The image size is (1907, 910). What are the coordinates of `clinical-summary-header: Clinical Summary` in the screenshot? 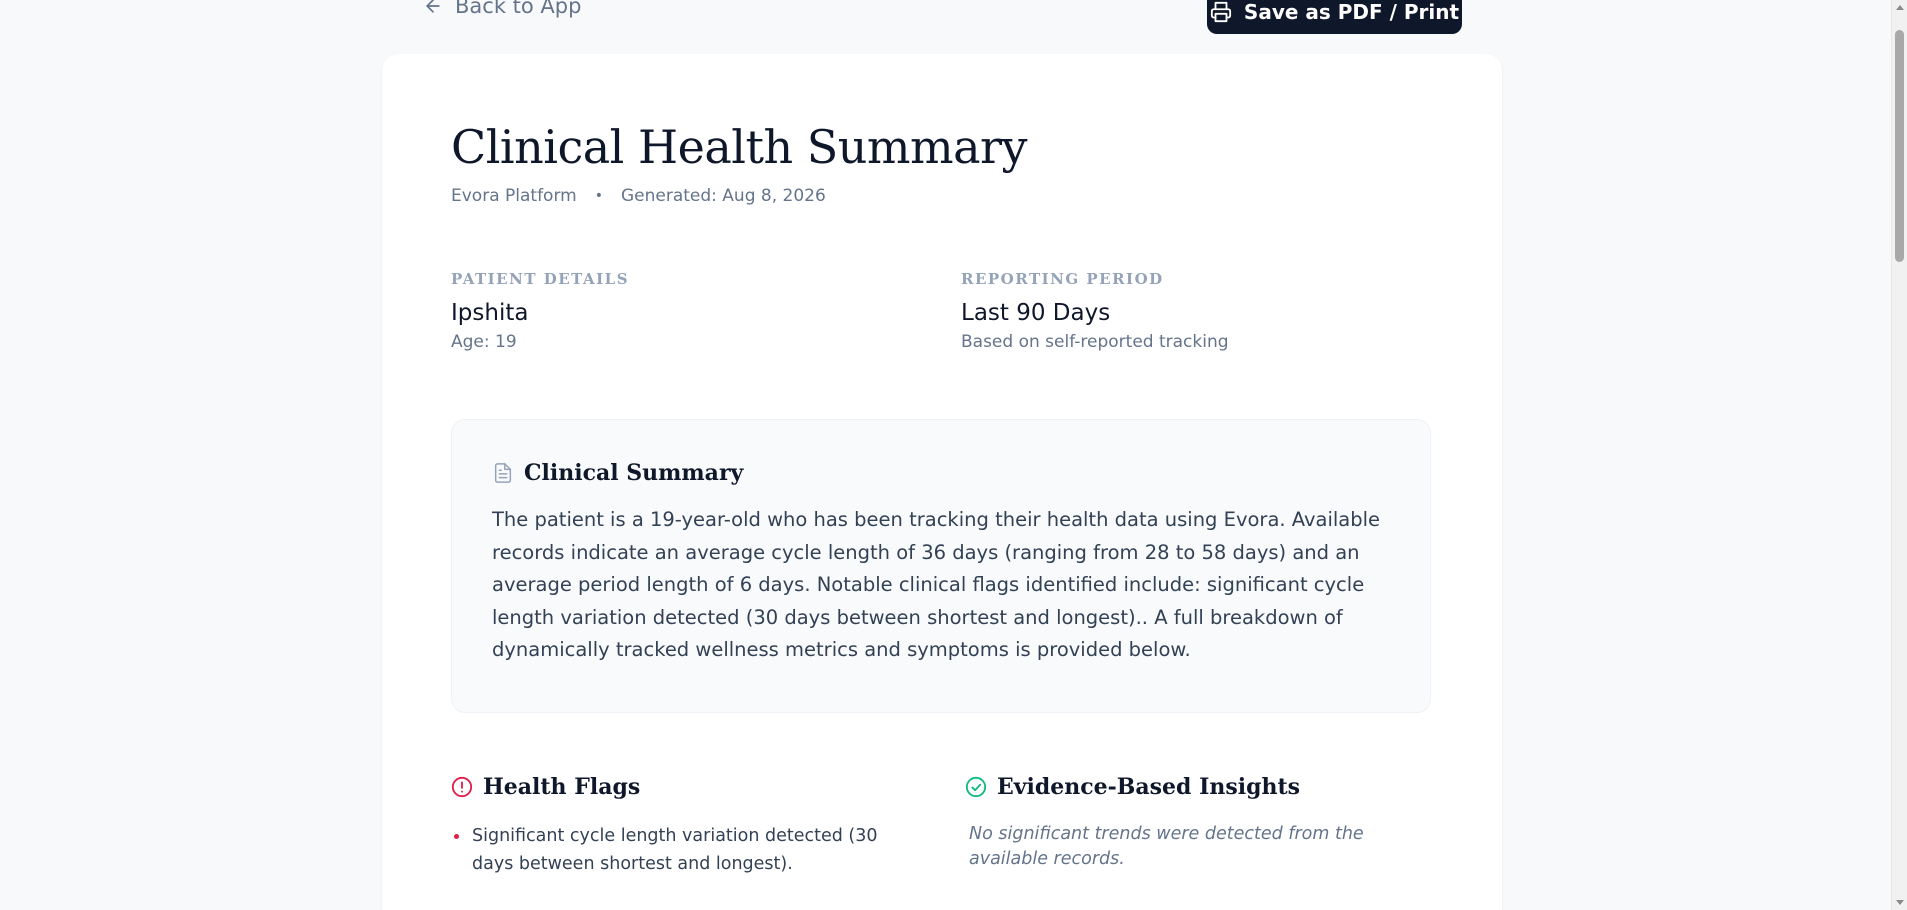 It's located at (941, 473).